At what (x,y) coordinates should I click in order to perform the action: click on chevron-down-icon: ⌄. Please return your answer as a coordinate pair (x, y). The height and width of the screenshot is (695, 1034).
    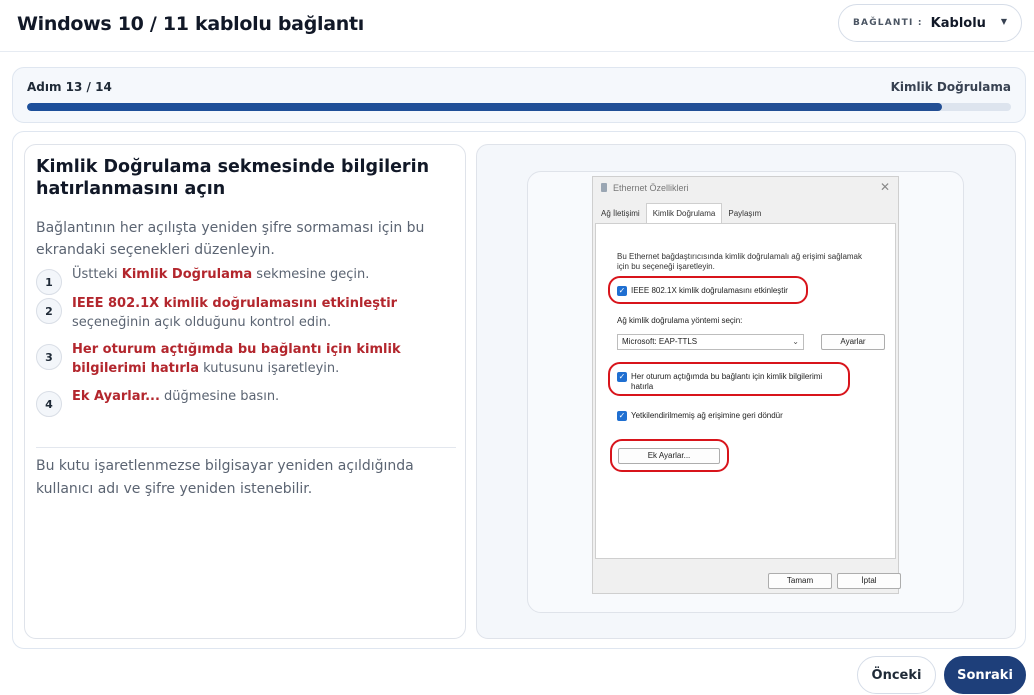
    Looking at the image, I should click on (795, 341).